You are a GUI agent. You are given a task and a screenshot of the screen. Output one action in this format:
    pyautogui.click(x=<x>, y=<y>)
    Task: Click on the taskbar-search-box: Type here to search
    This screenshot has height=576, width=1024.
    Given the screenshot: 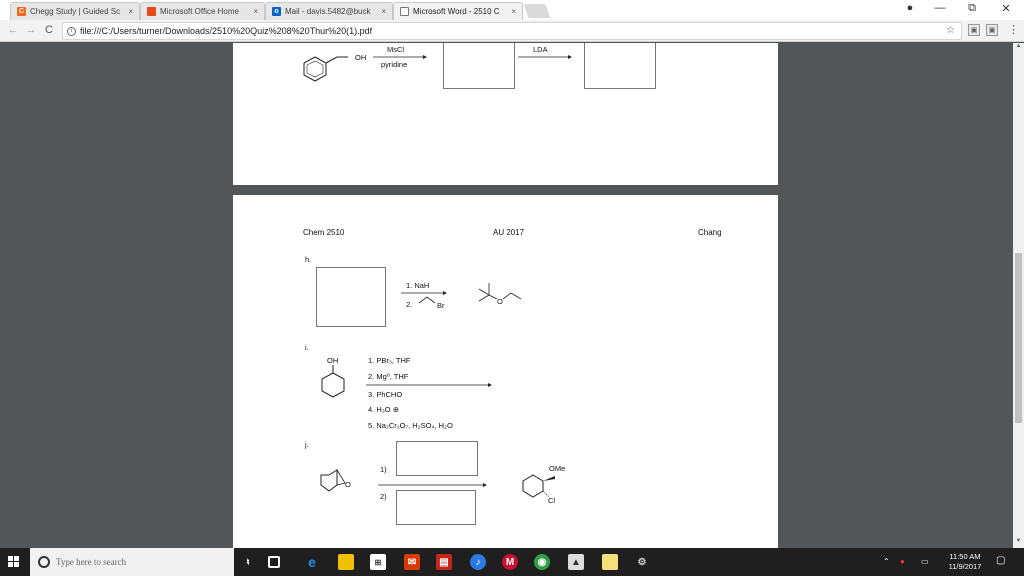 What is the action you would take?
    pyautogui.click(x=132, y=562)
    